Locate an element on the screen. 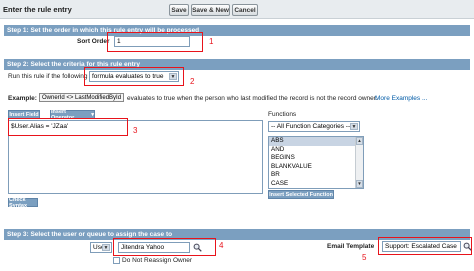  assignee-type-select: User ▼ is located at coordinates (101, 247).